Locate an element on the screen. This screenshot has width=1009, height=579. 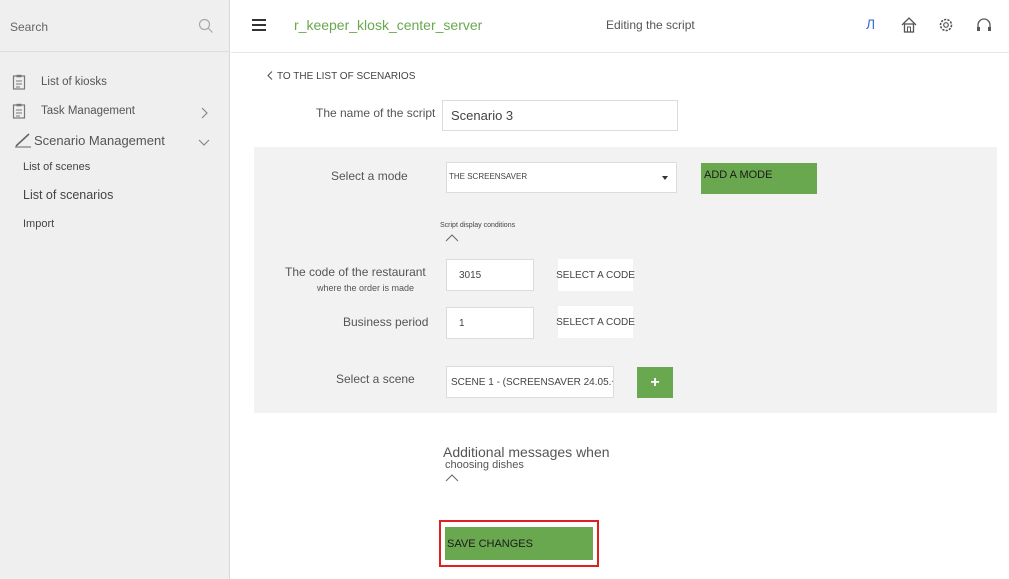
mode-select-value: THE SCREENSAVER is located at coordinates (488, 176).